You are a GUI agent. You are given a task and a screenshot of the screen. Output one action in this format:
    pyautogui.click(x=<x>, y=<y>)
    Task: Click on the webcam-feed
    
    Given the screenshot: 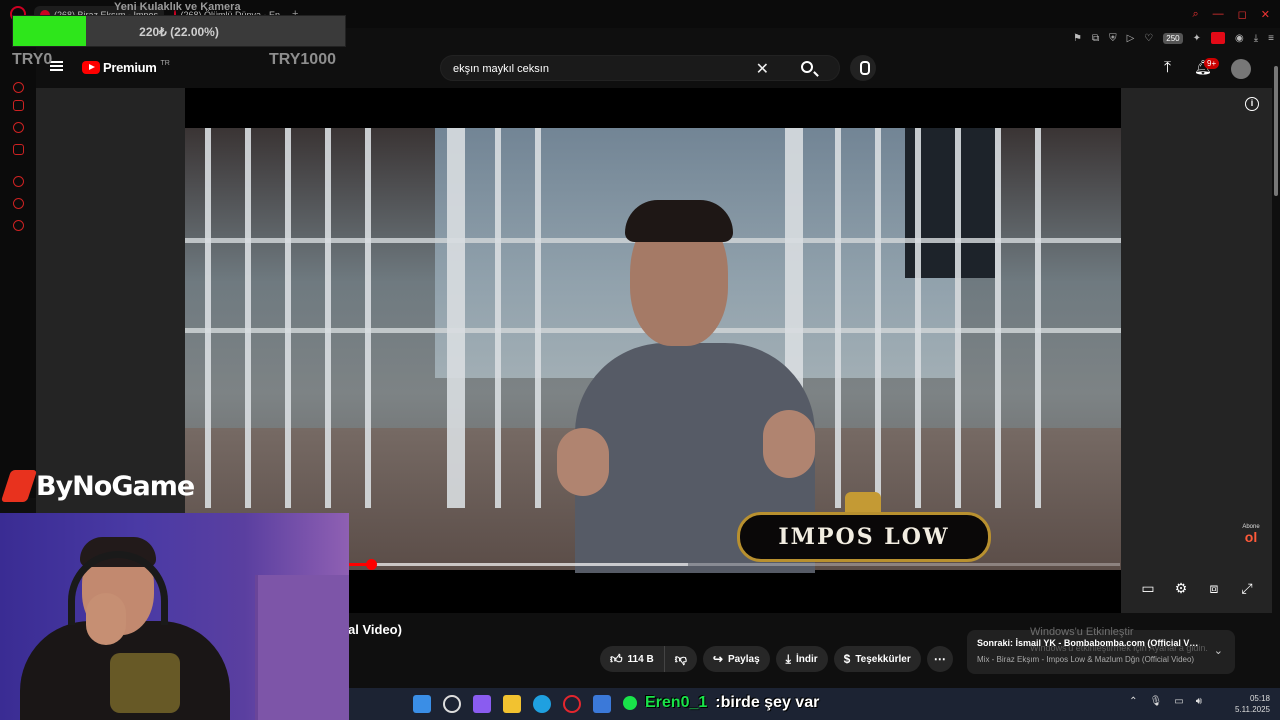 What is the action you would take?
    pyautogui.click(x=174, y=616)
    